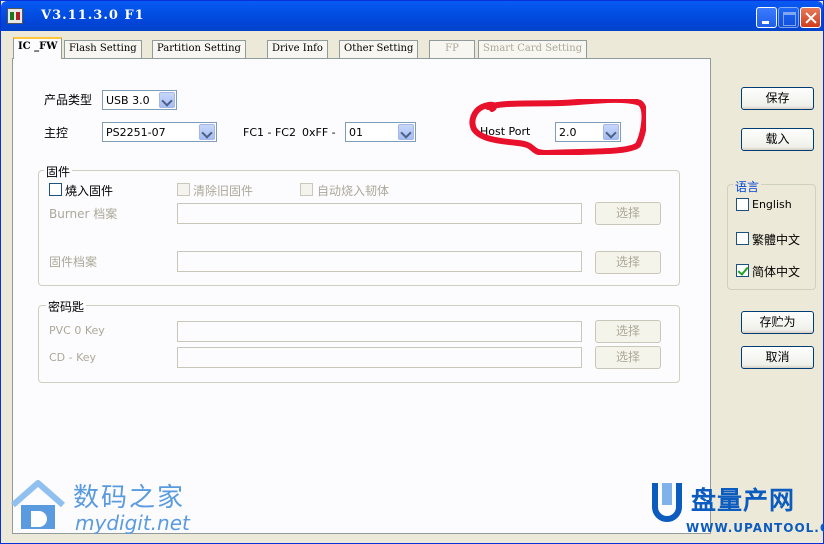 This screenshot has width=824, height=544. What do you see at coordinates (810, 17) in the screenshot?
I see `close-button` at bounding box center [810, 17].